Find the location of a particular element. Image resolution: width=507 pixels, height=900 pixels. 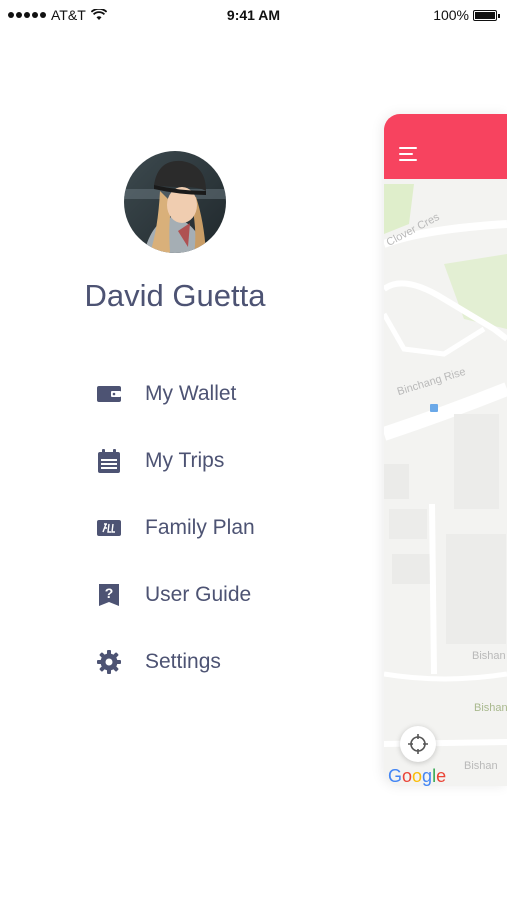

battery-icon is located at coordinates (486, 15).